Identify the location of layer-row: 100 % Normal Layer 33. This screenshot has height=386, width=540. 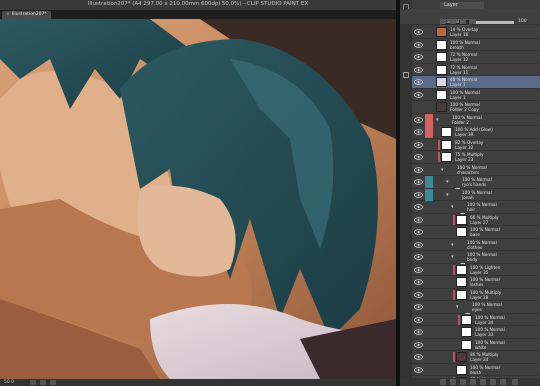
(476, 332).